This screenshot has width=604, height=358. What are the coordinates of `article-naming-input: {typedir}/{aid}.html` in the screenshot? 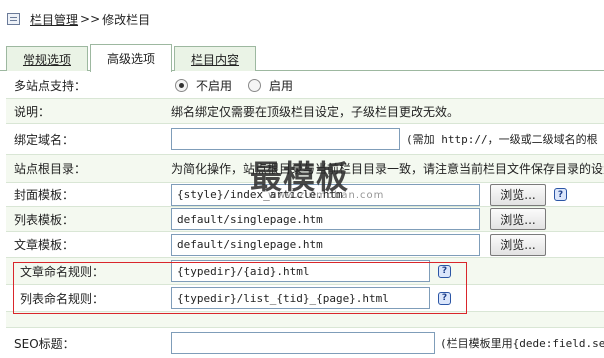 It's located at (300, 271).